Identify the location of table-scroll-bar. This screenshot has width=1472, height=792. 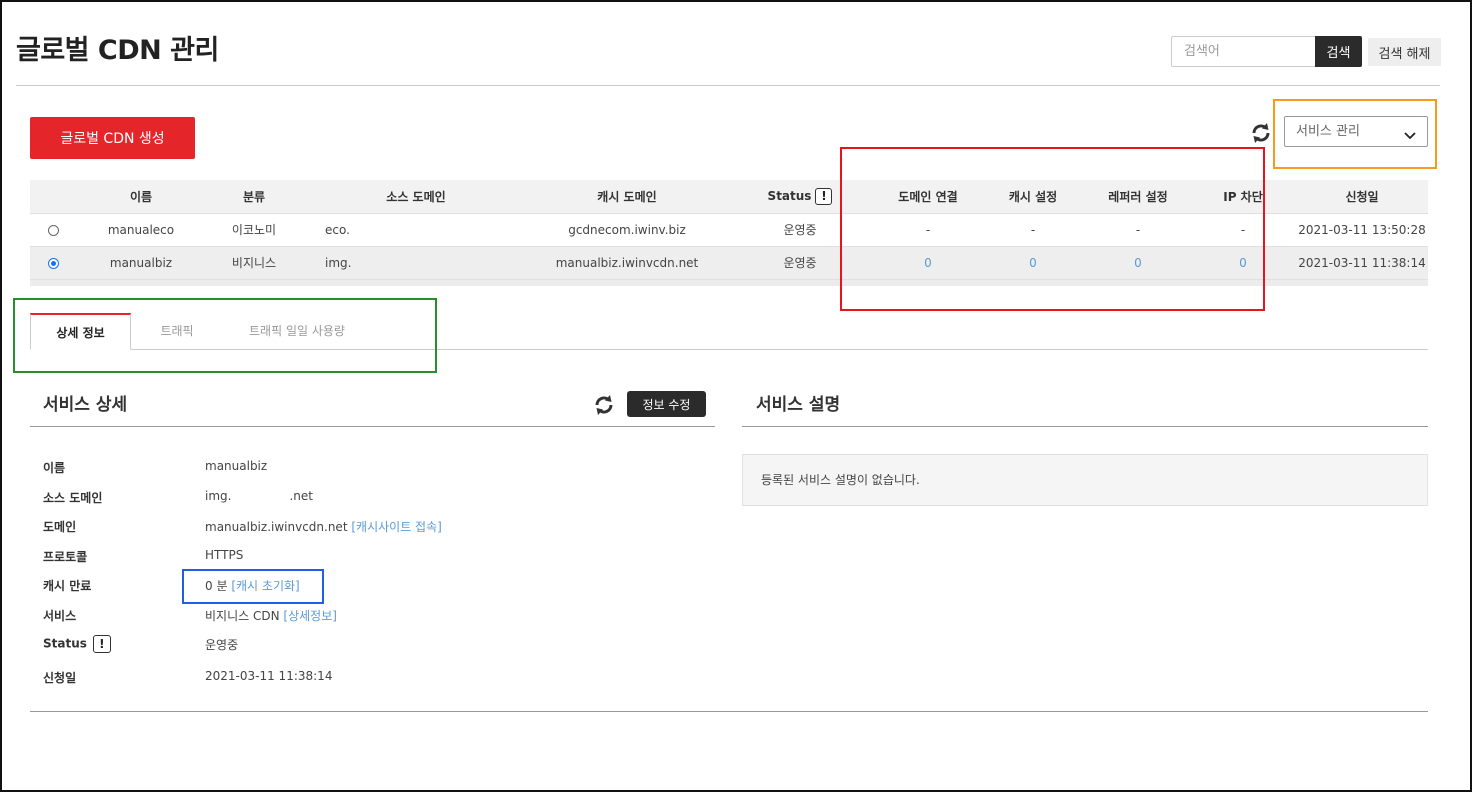
(729, 283).